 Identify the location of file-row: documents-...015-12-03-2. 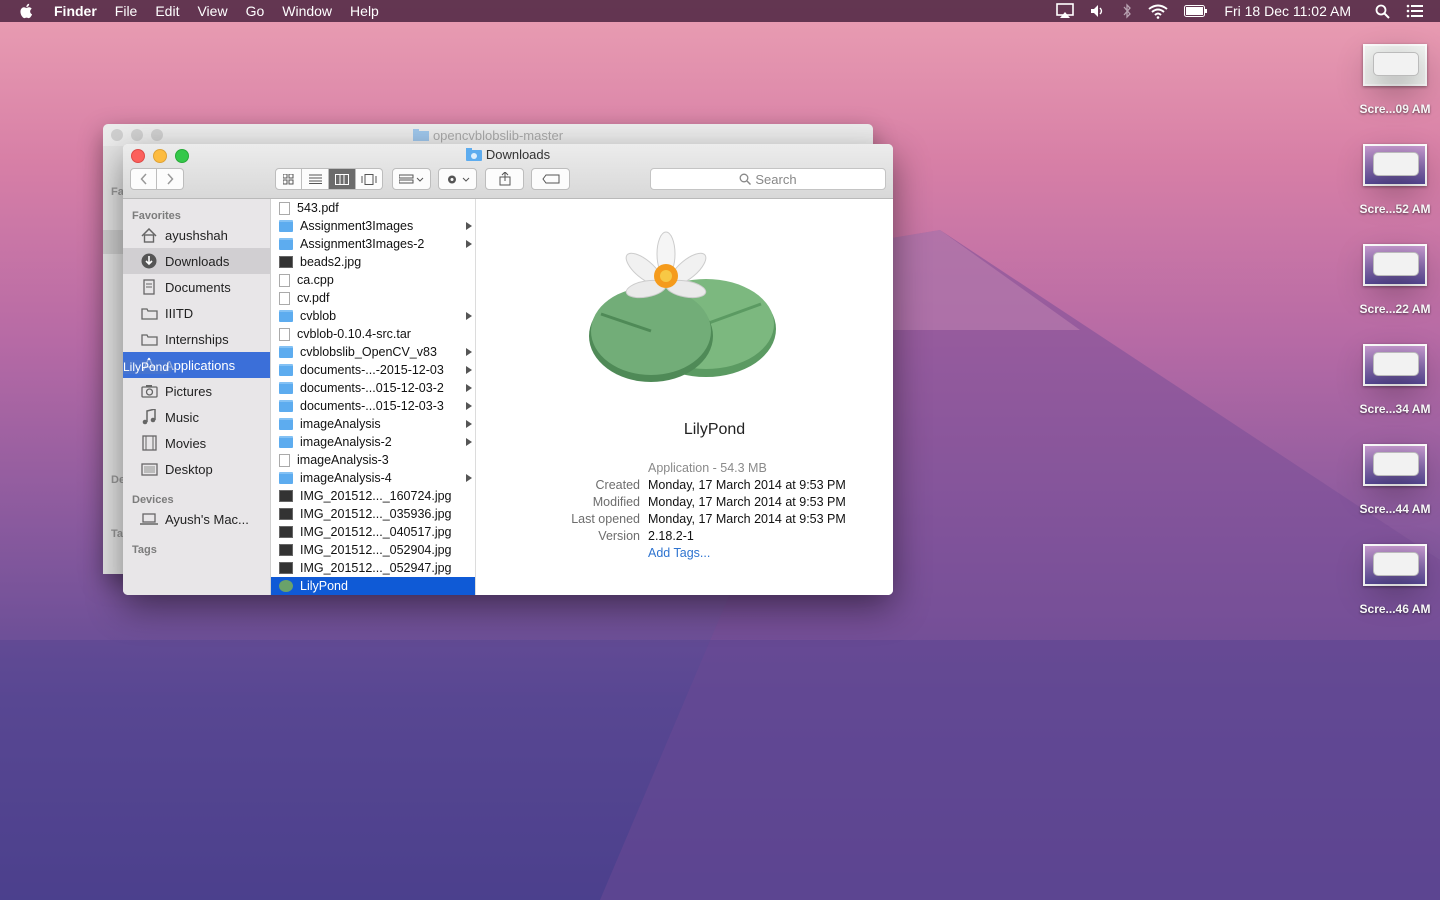
(373, 388).